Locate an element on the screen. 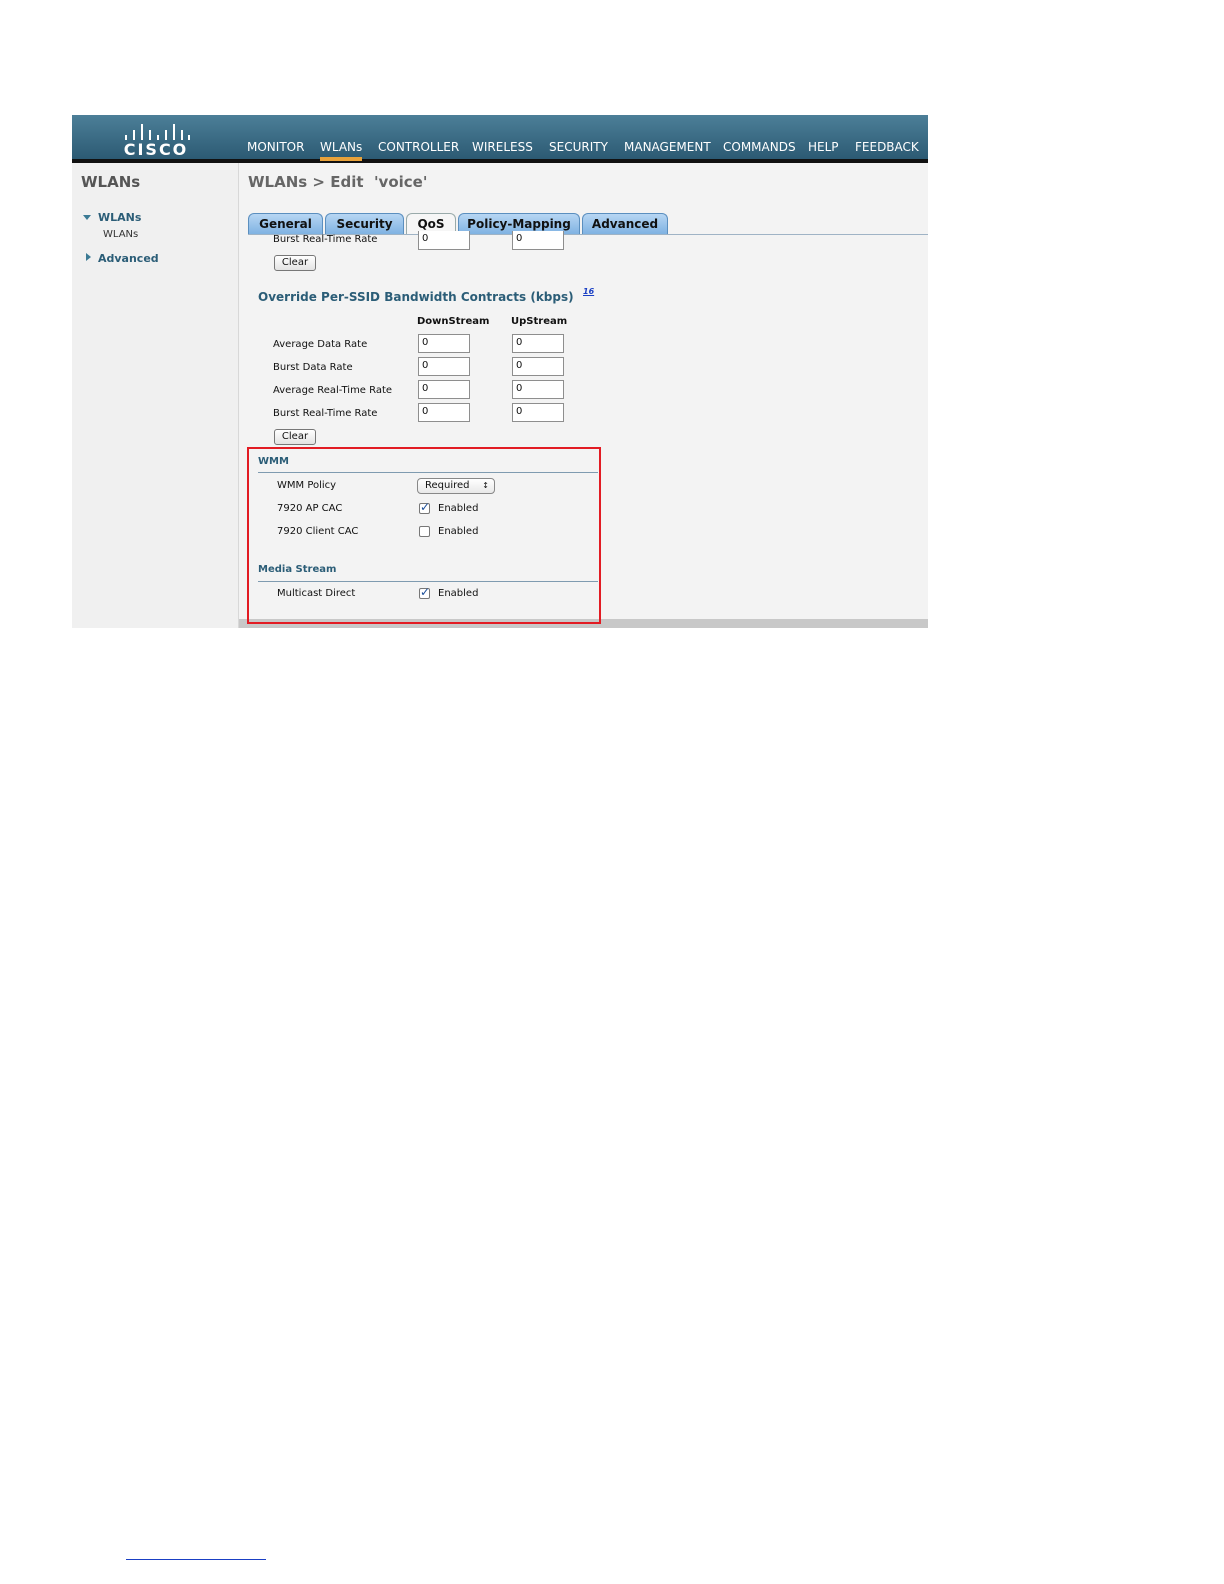 This screenshot has height=1584, width=1224. top-burst-real-time-upstream: 0 is located at coordinates (538, 240).